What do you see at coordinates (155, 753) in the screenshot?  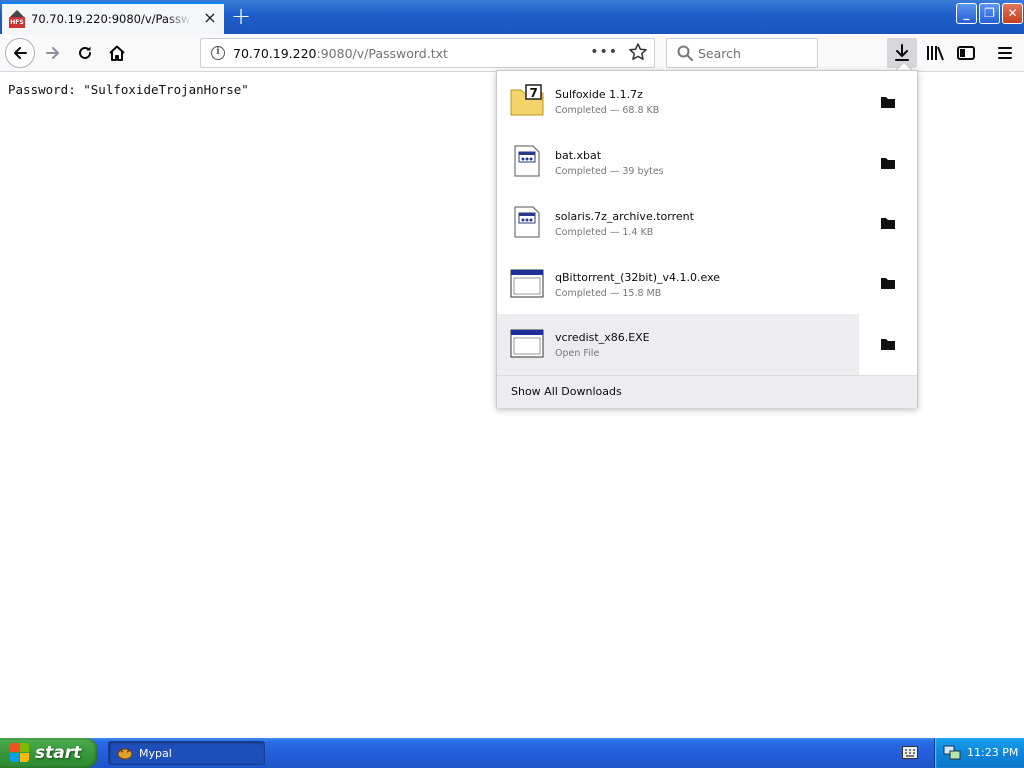 I see `taskbar-item-label: Mypal` at bounding box center [155, 753].